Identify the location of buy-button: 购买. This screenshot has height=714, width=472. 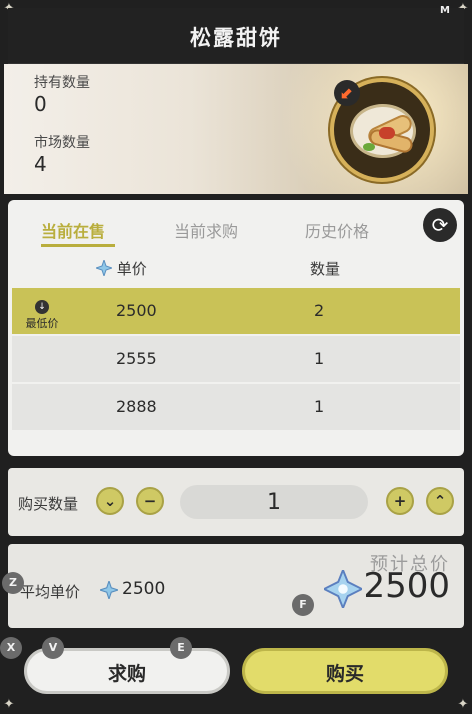
(345, 671).